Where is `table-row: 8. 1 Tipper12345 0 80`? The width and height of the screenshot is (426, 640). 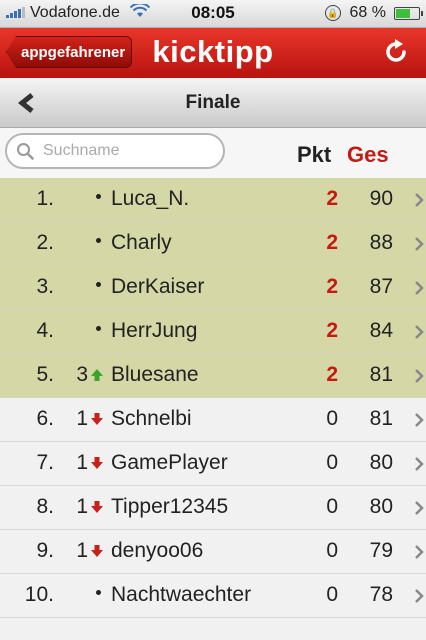
table-row: 8. 1 Tipper12345 0 80 is located at coordinates (213, 508).